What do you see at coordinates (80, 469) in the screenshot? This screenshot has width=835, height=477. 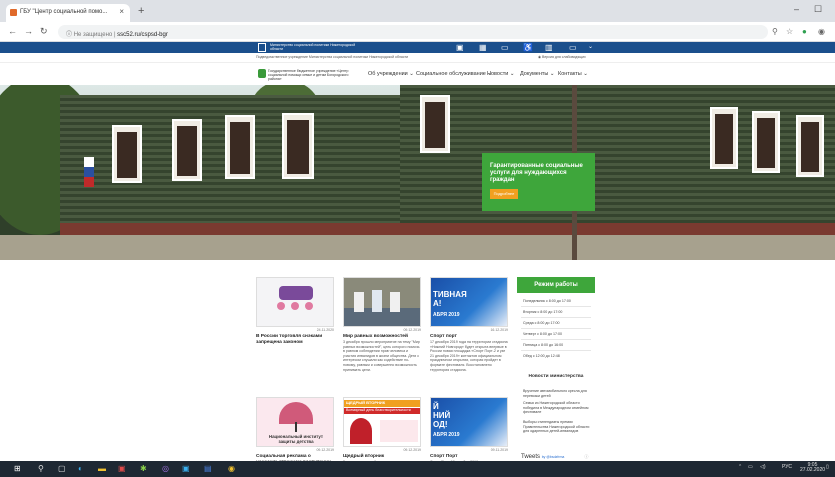 I see `edge-browser-icon: ◐` at bounding box center [80, 469].